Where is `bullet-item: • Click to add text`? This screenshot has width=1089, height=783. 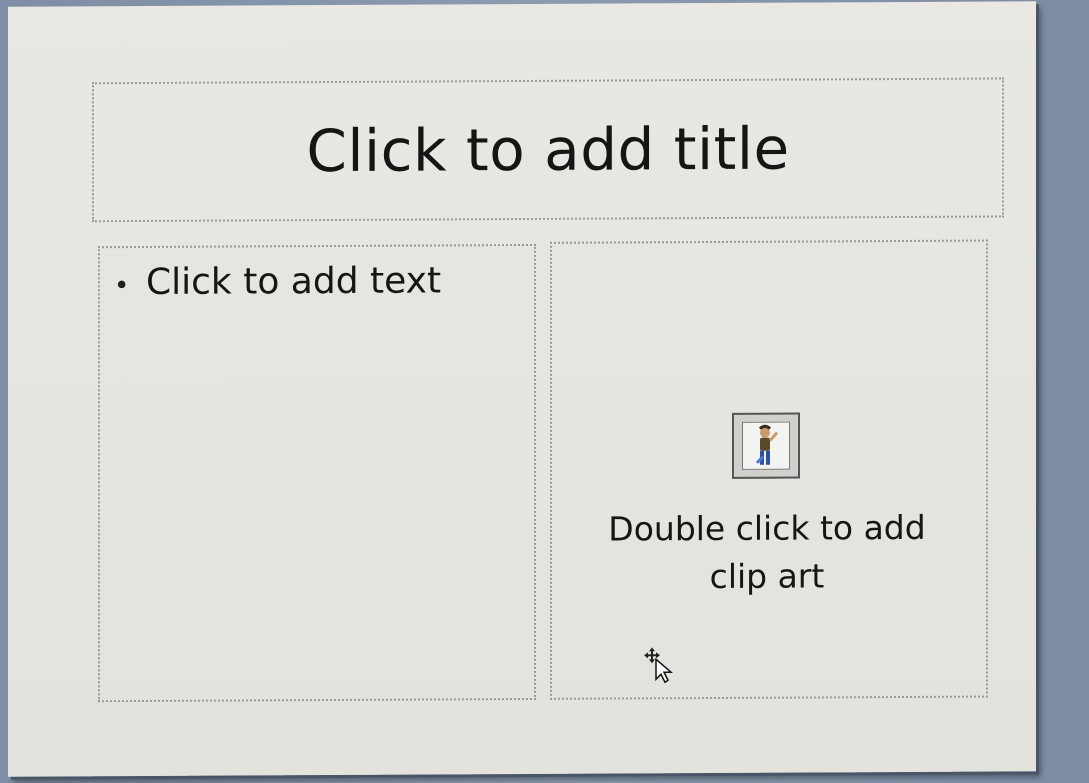
bullet-item: • Click to add text is located at coordinates (277, 281).